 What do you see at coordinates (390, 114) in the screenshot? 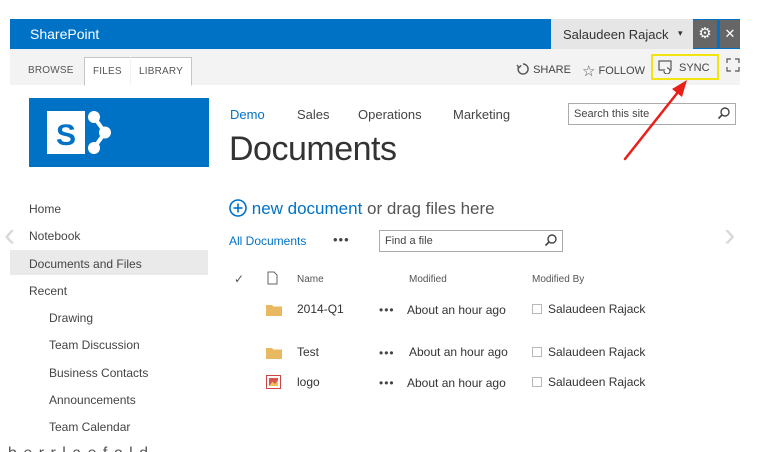
I see `top-nav-operations: Operations` at bounding box center [390, 114].